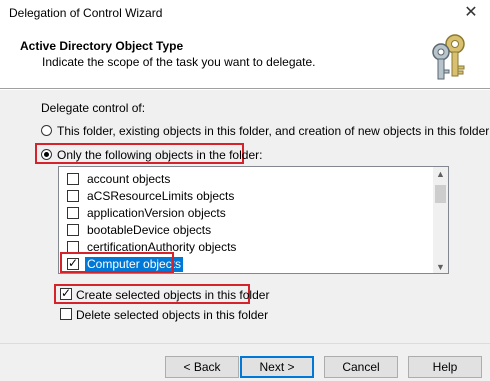 This screenshot has width=490, height=381. I want to click on scrollbar-thumb, so click(440, 194).